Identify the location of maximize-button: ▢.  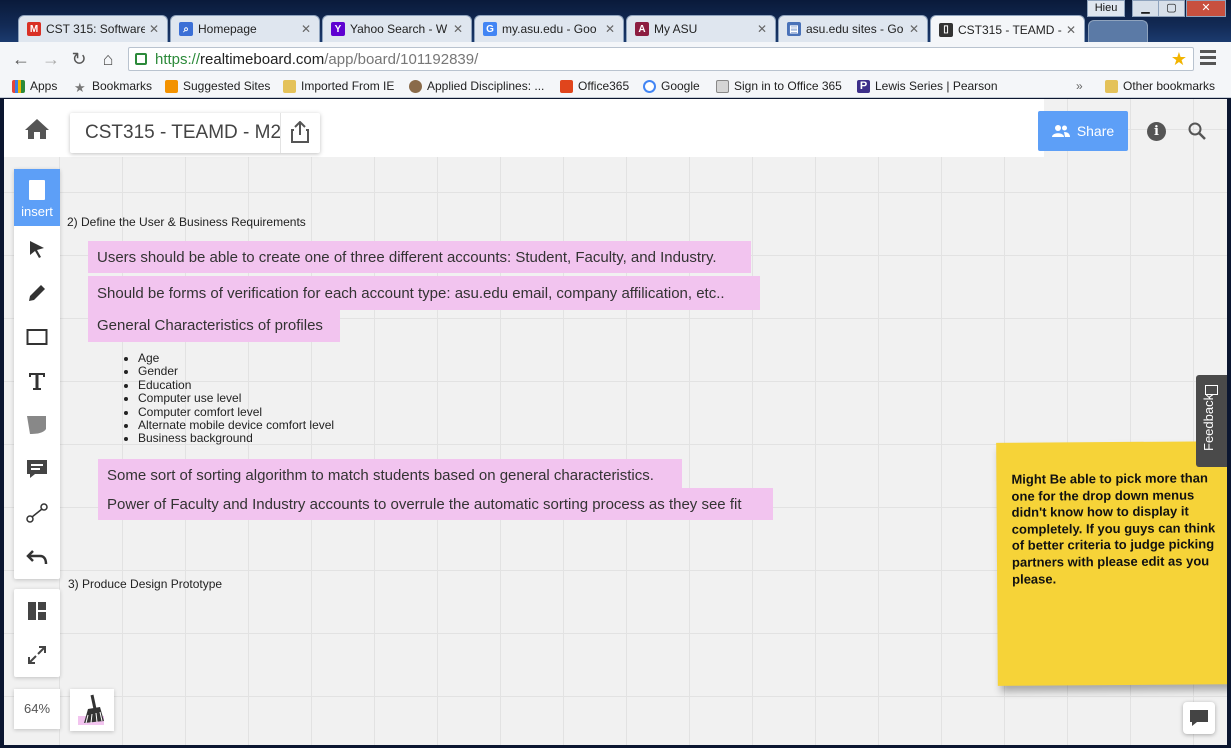
(1171, 8).